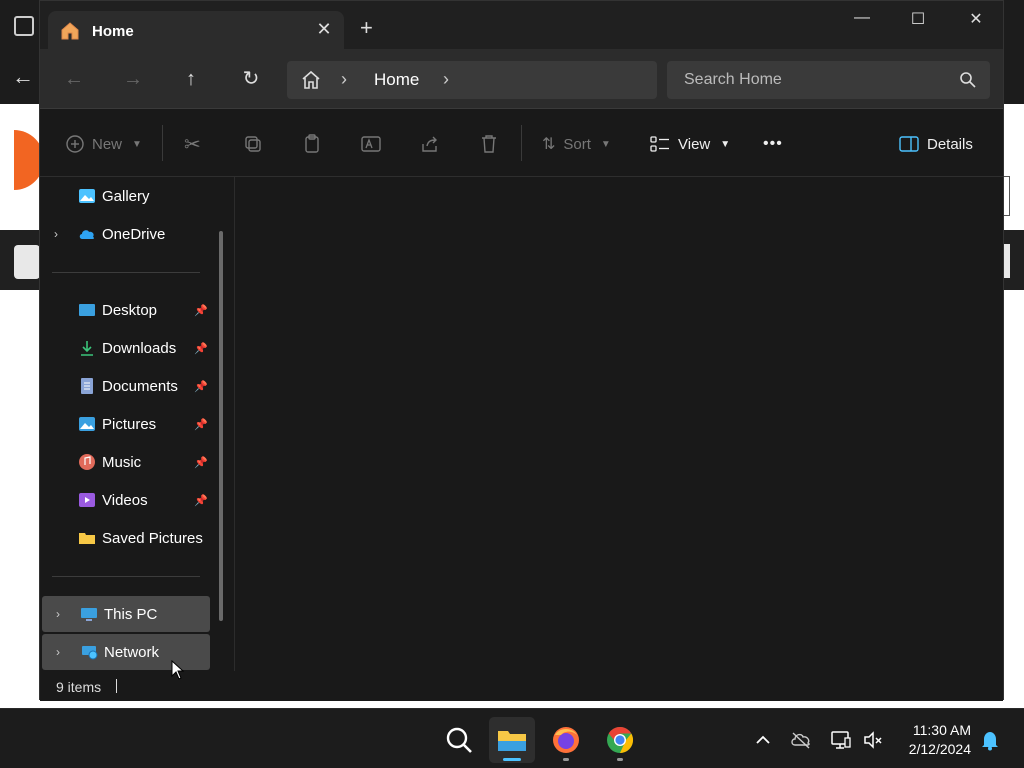  I want to click on clipboard-icon, so click(312, 143).